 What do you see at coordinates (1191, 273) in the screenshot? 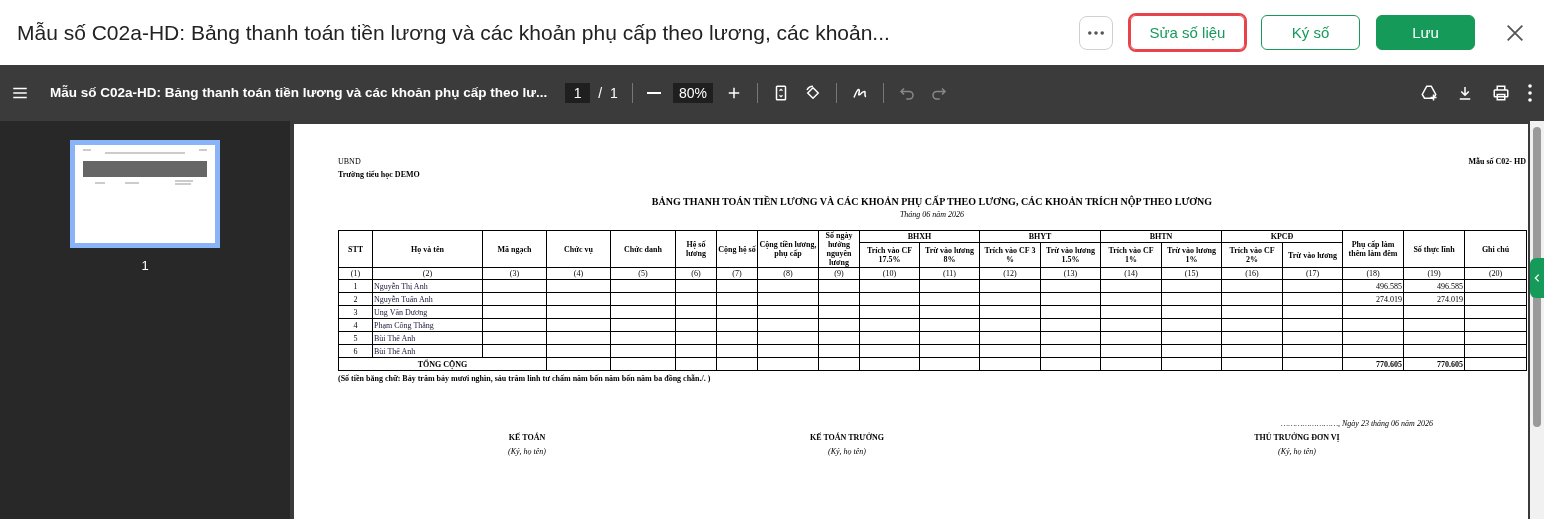
I see `column-number: (15)` at bounding box center [1191, 273].